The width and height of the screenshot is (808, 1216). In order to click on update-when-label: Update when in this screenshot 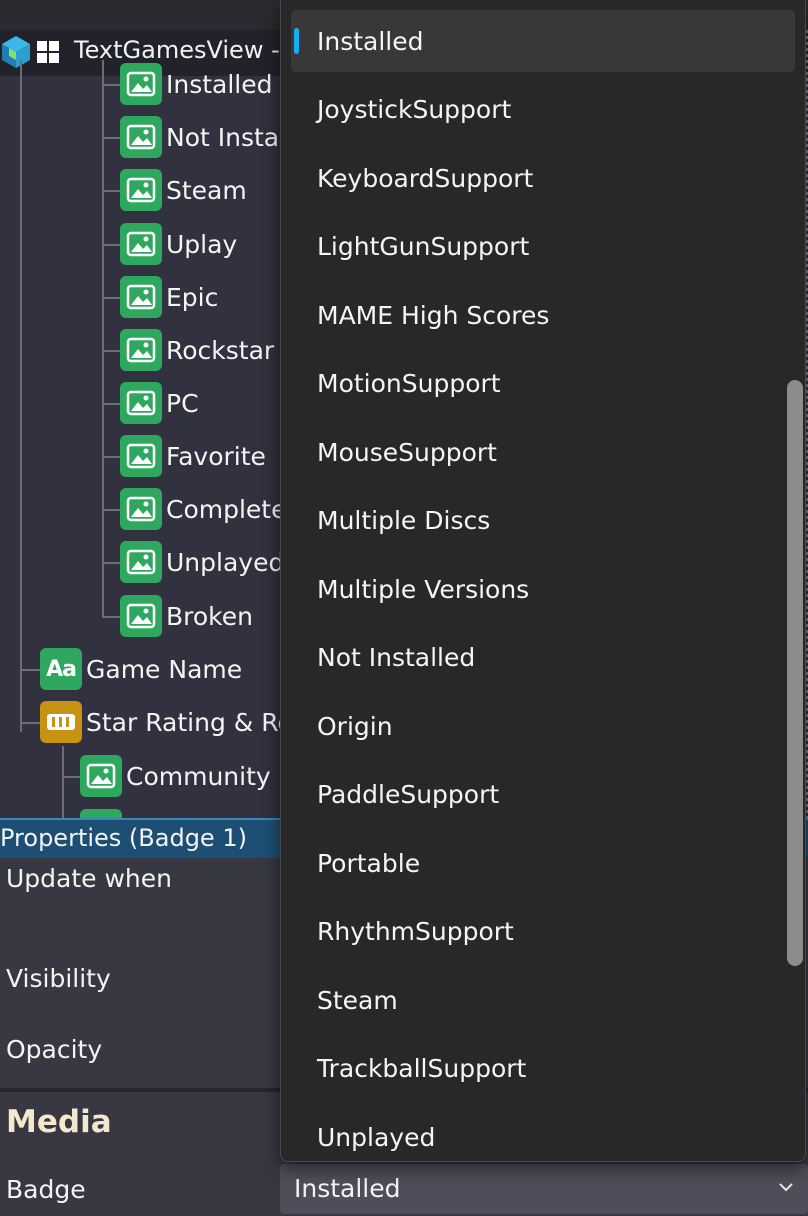, I will do `click(89, 878)`.